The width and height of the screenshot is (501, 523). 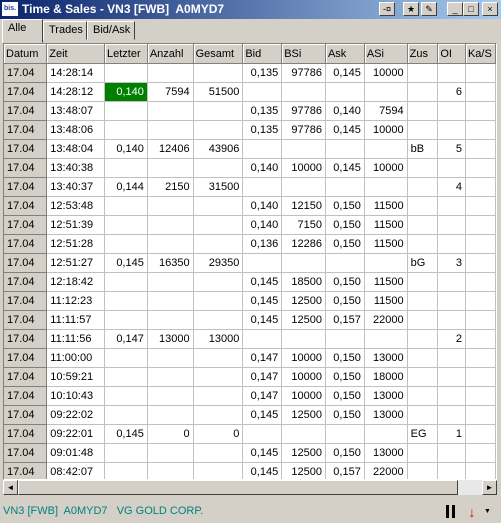 What do you see at coordinates (386, 168) in the screenshot?
I see `cell-asi: 10000` at bounding box center [386, 168].